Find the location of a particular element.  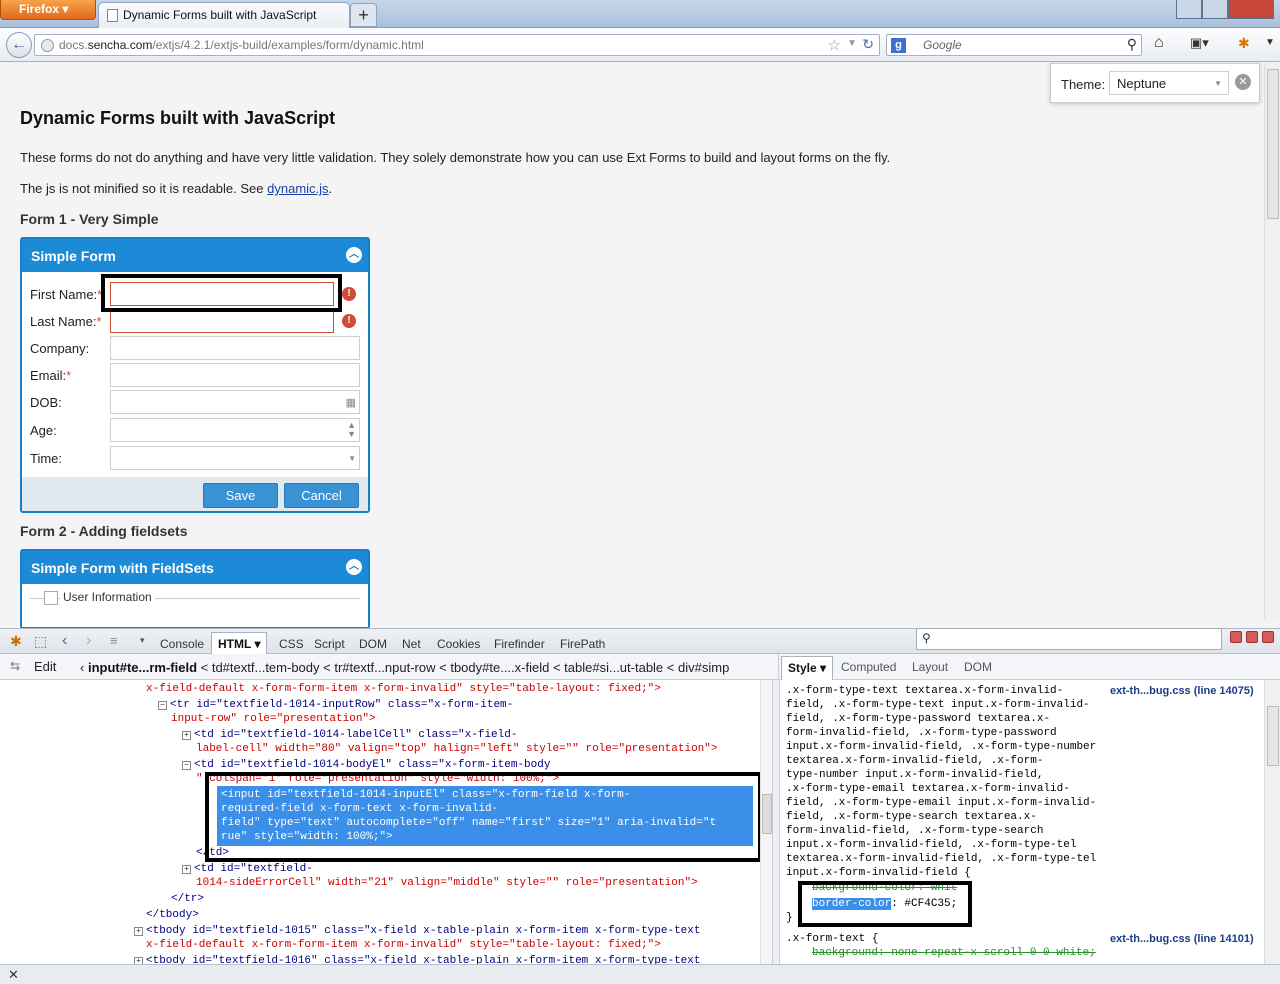

minimize-panel-button is located at coordinates (1236, 637).